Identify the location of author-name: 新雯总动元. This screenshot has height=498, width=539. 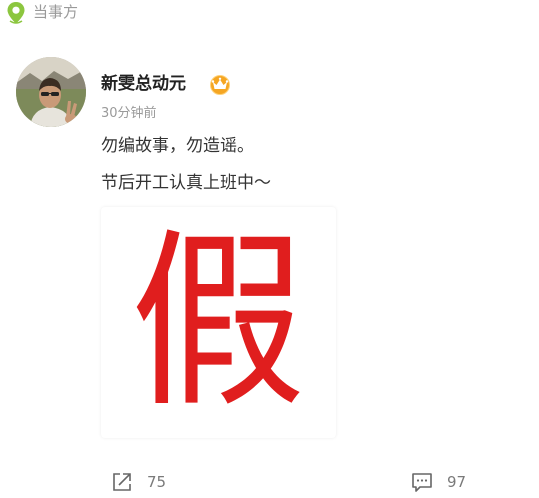
(143, 84).